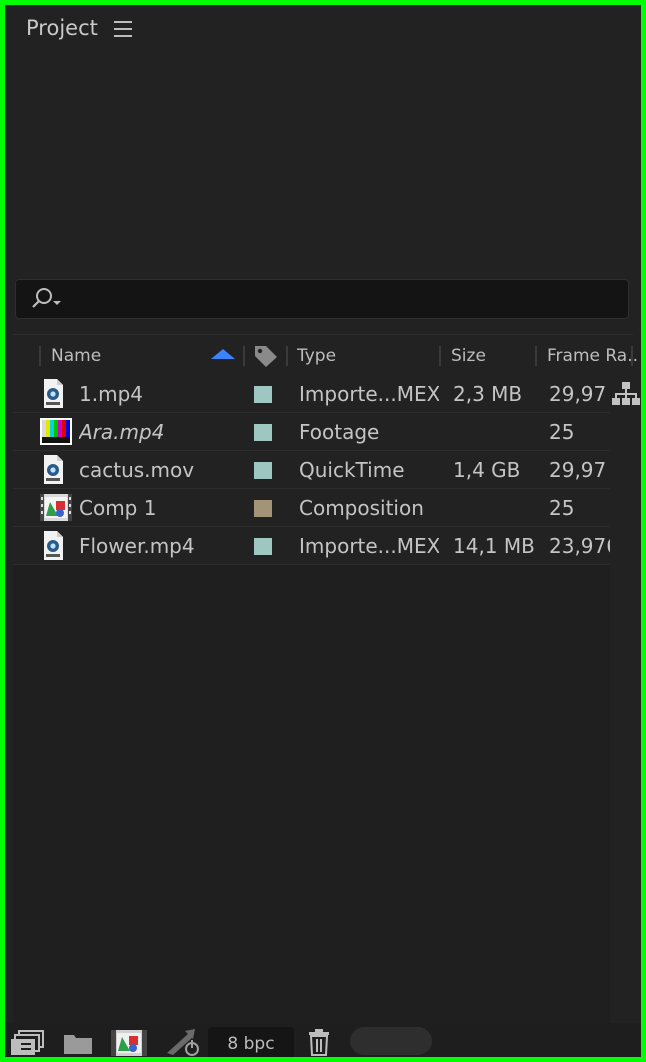  What do you see at coordinates (488, 394) in the screenshot?
I see `item-size: 2,3 MB` at bounding box center [488, 394].